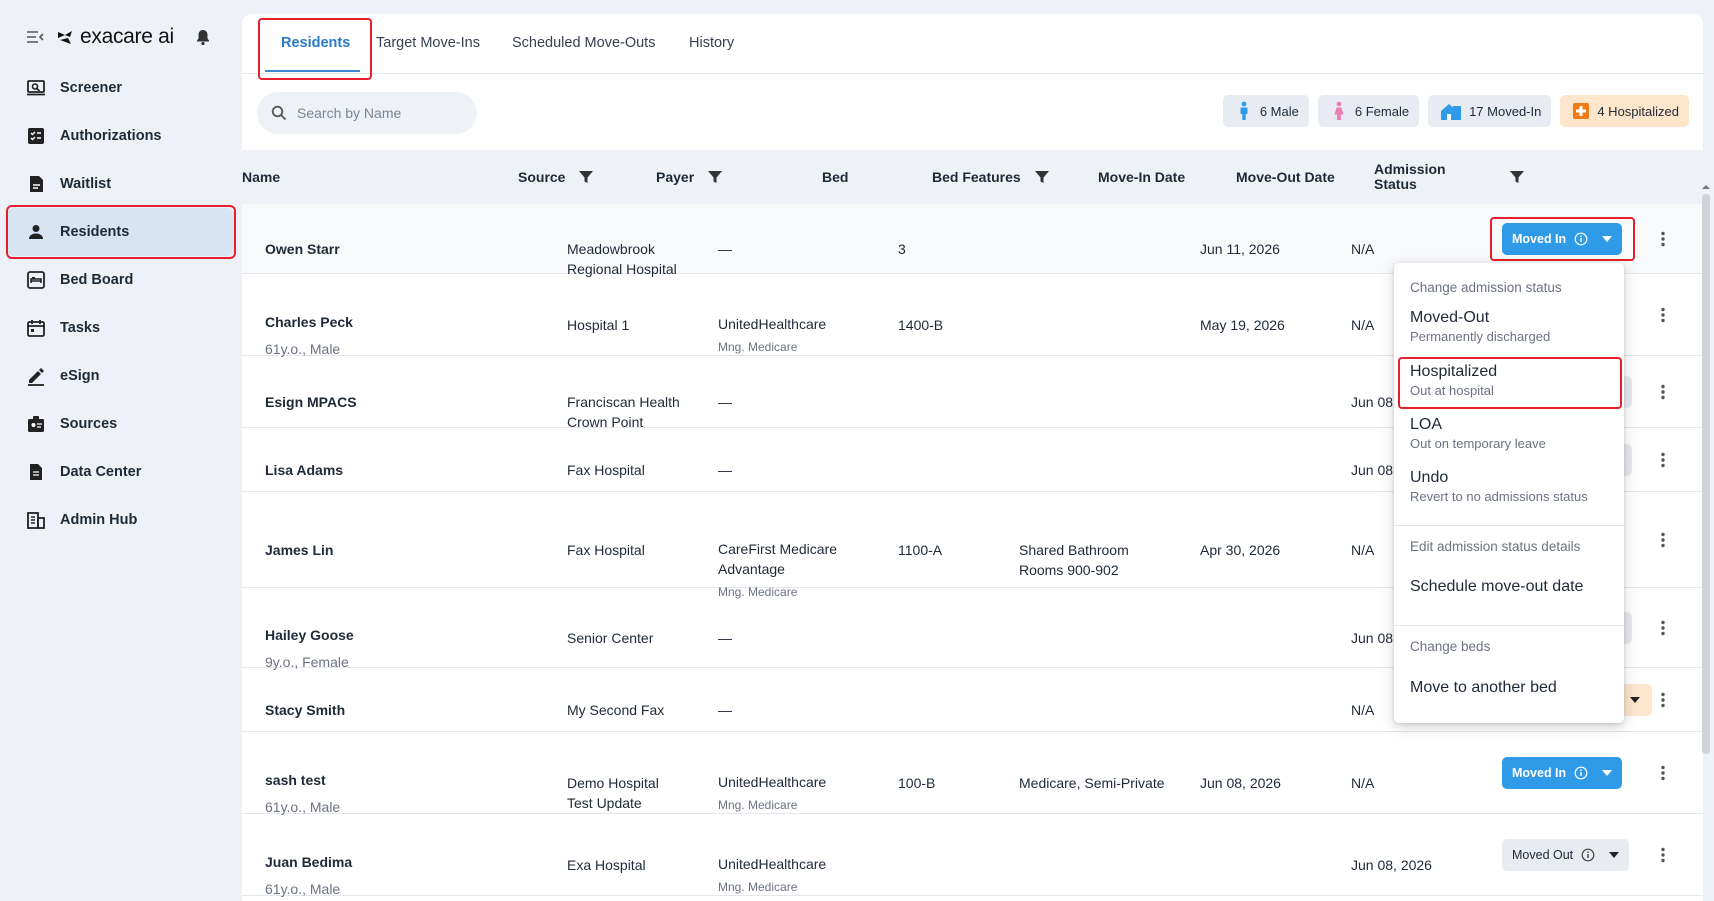 This screenshot has width=1714, height=901. What do you see at coordinates (622, 269) in the screenshot?
I see `source-cell-text: Regional Hospital` at bounding box center [622, 269].